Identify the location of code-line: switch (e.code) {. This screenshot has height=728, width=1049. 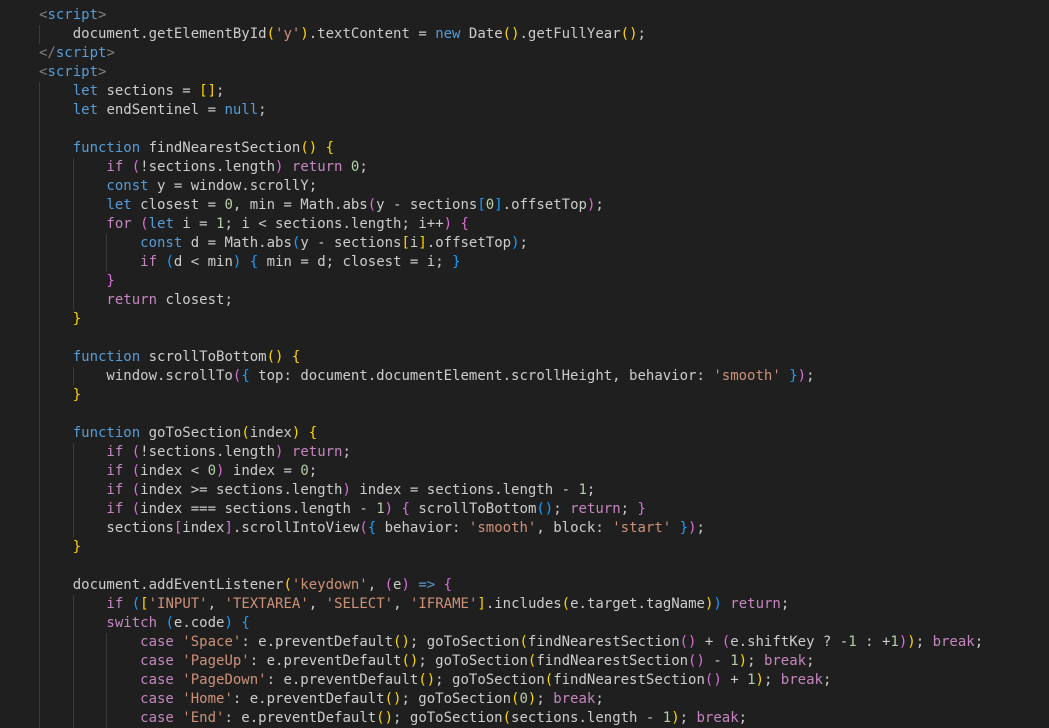
(144, 623).